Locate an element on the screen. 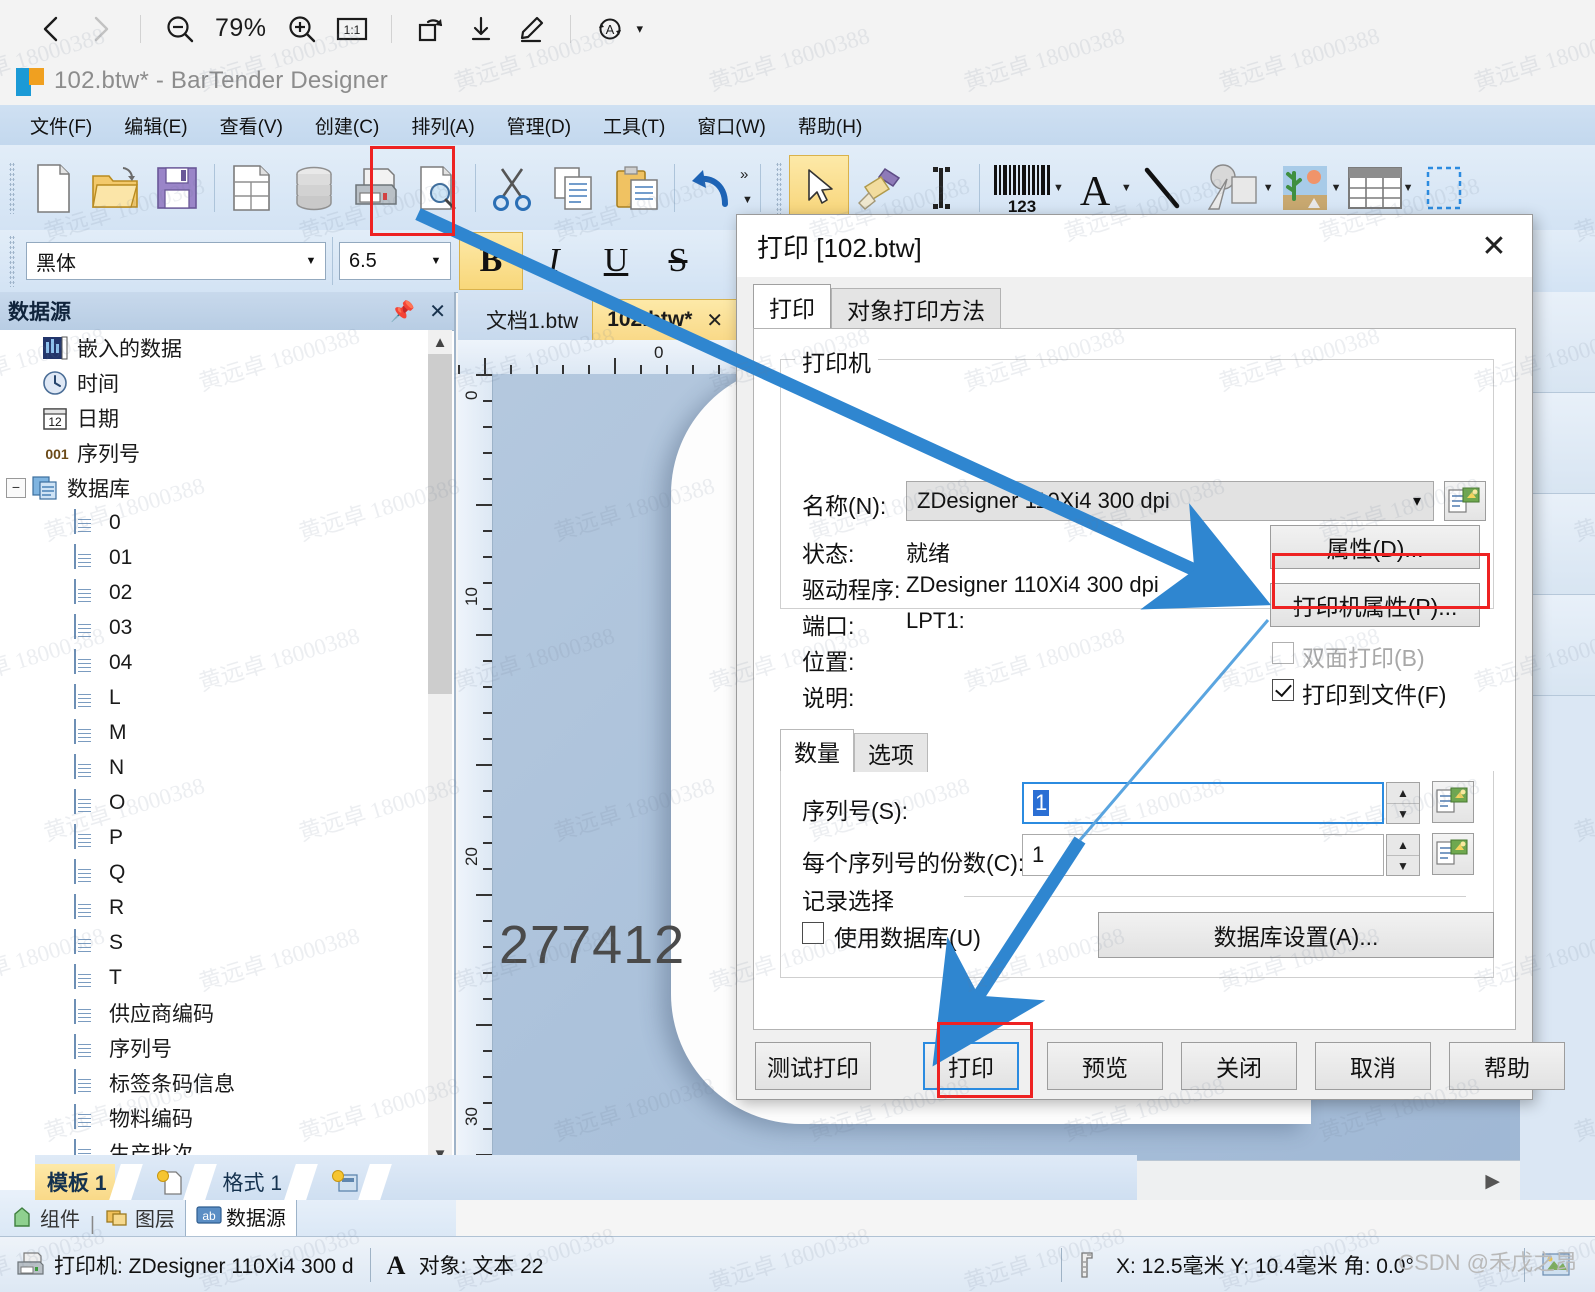 The height and width of the screenshot is (1292, 1595). text-cursor-icon is located at coordinates (942, 188).